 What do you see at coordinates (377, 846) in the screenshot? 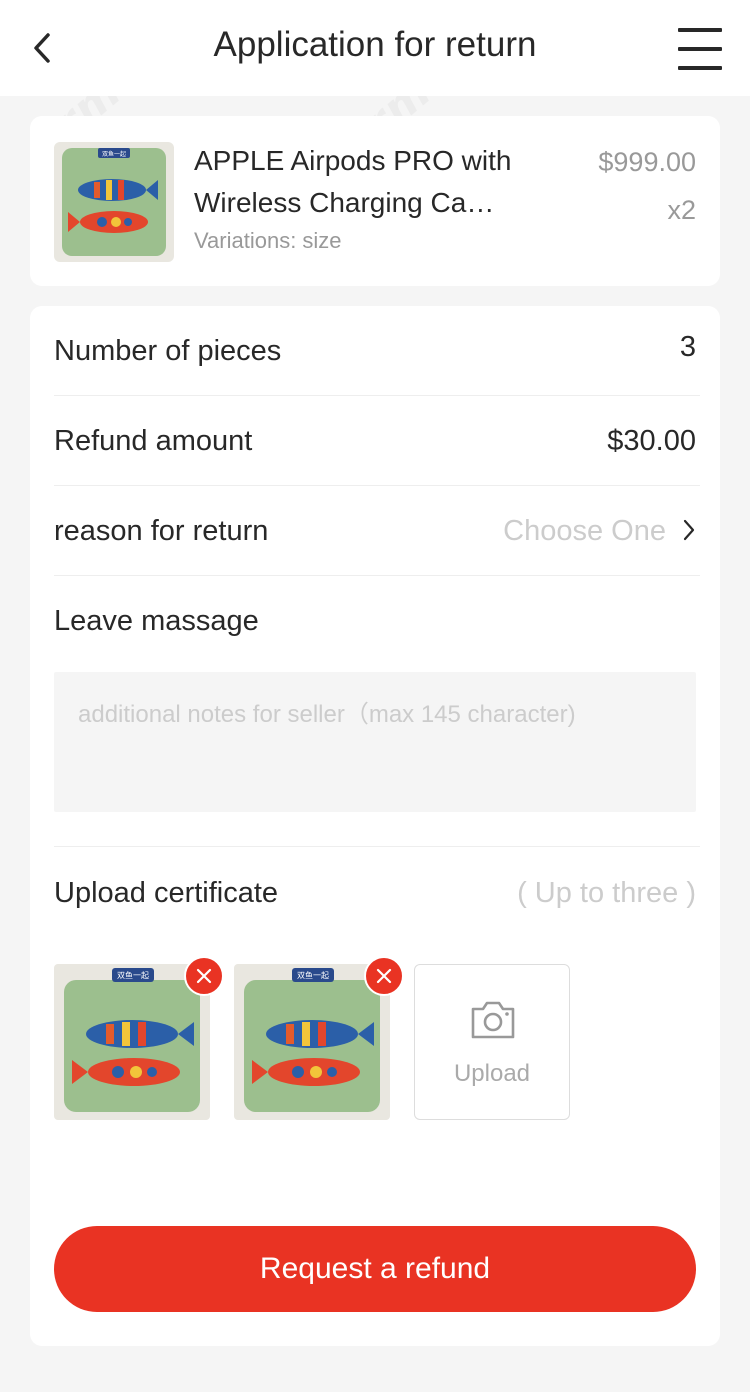
I see `divider` at bounding box center [377, 846].